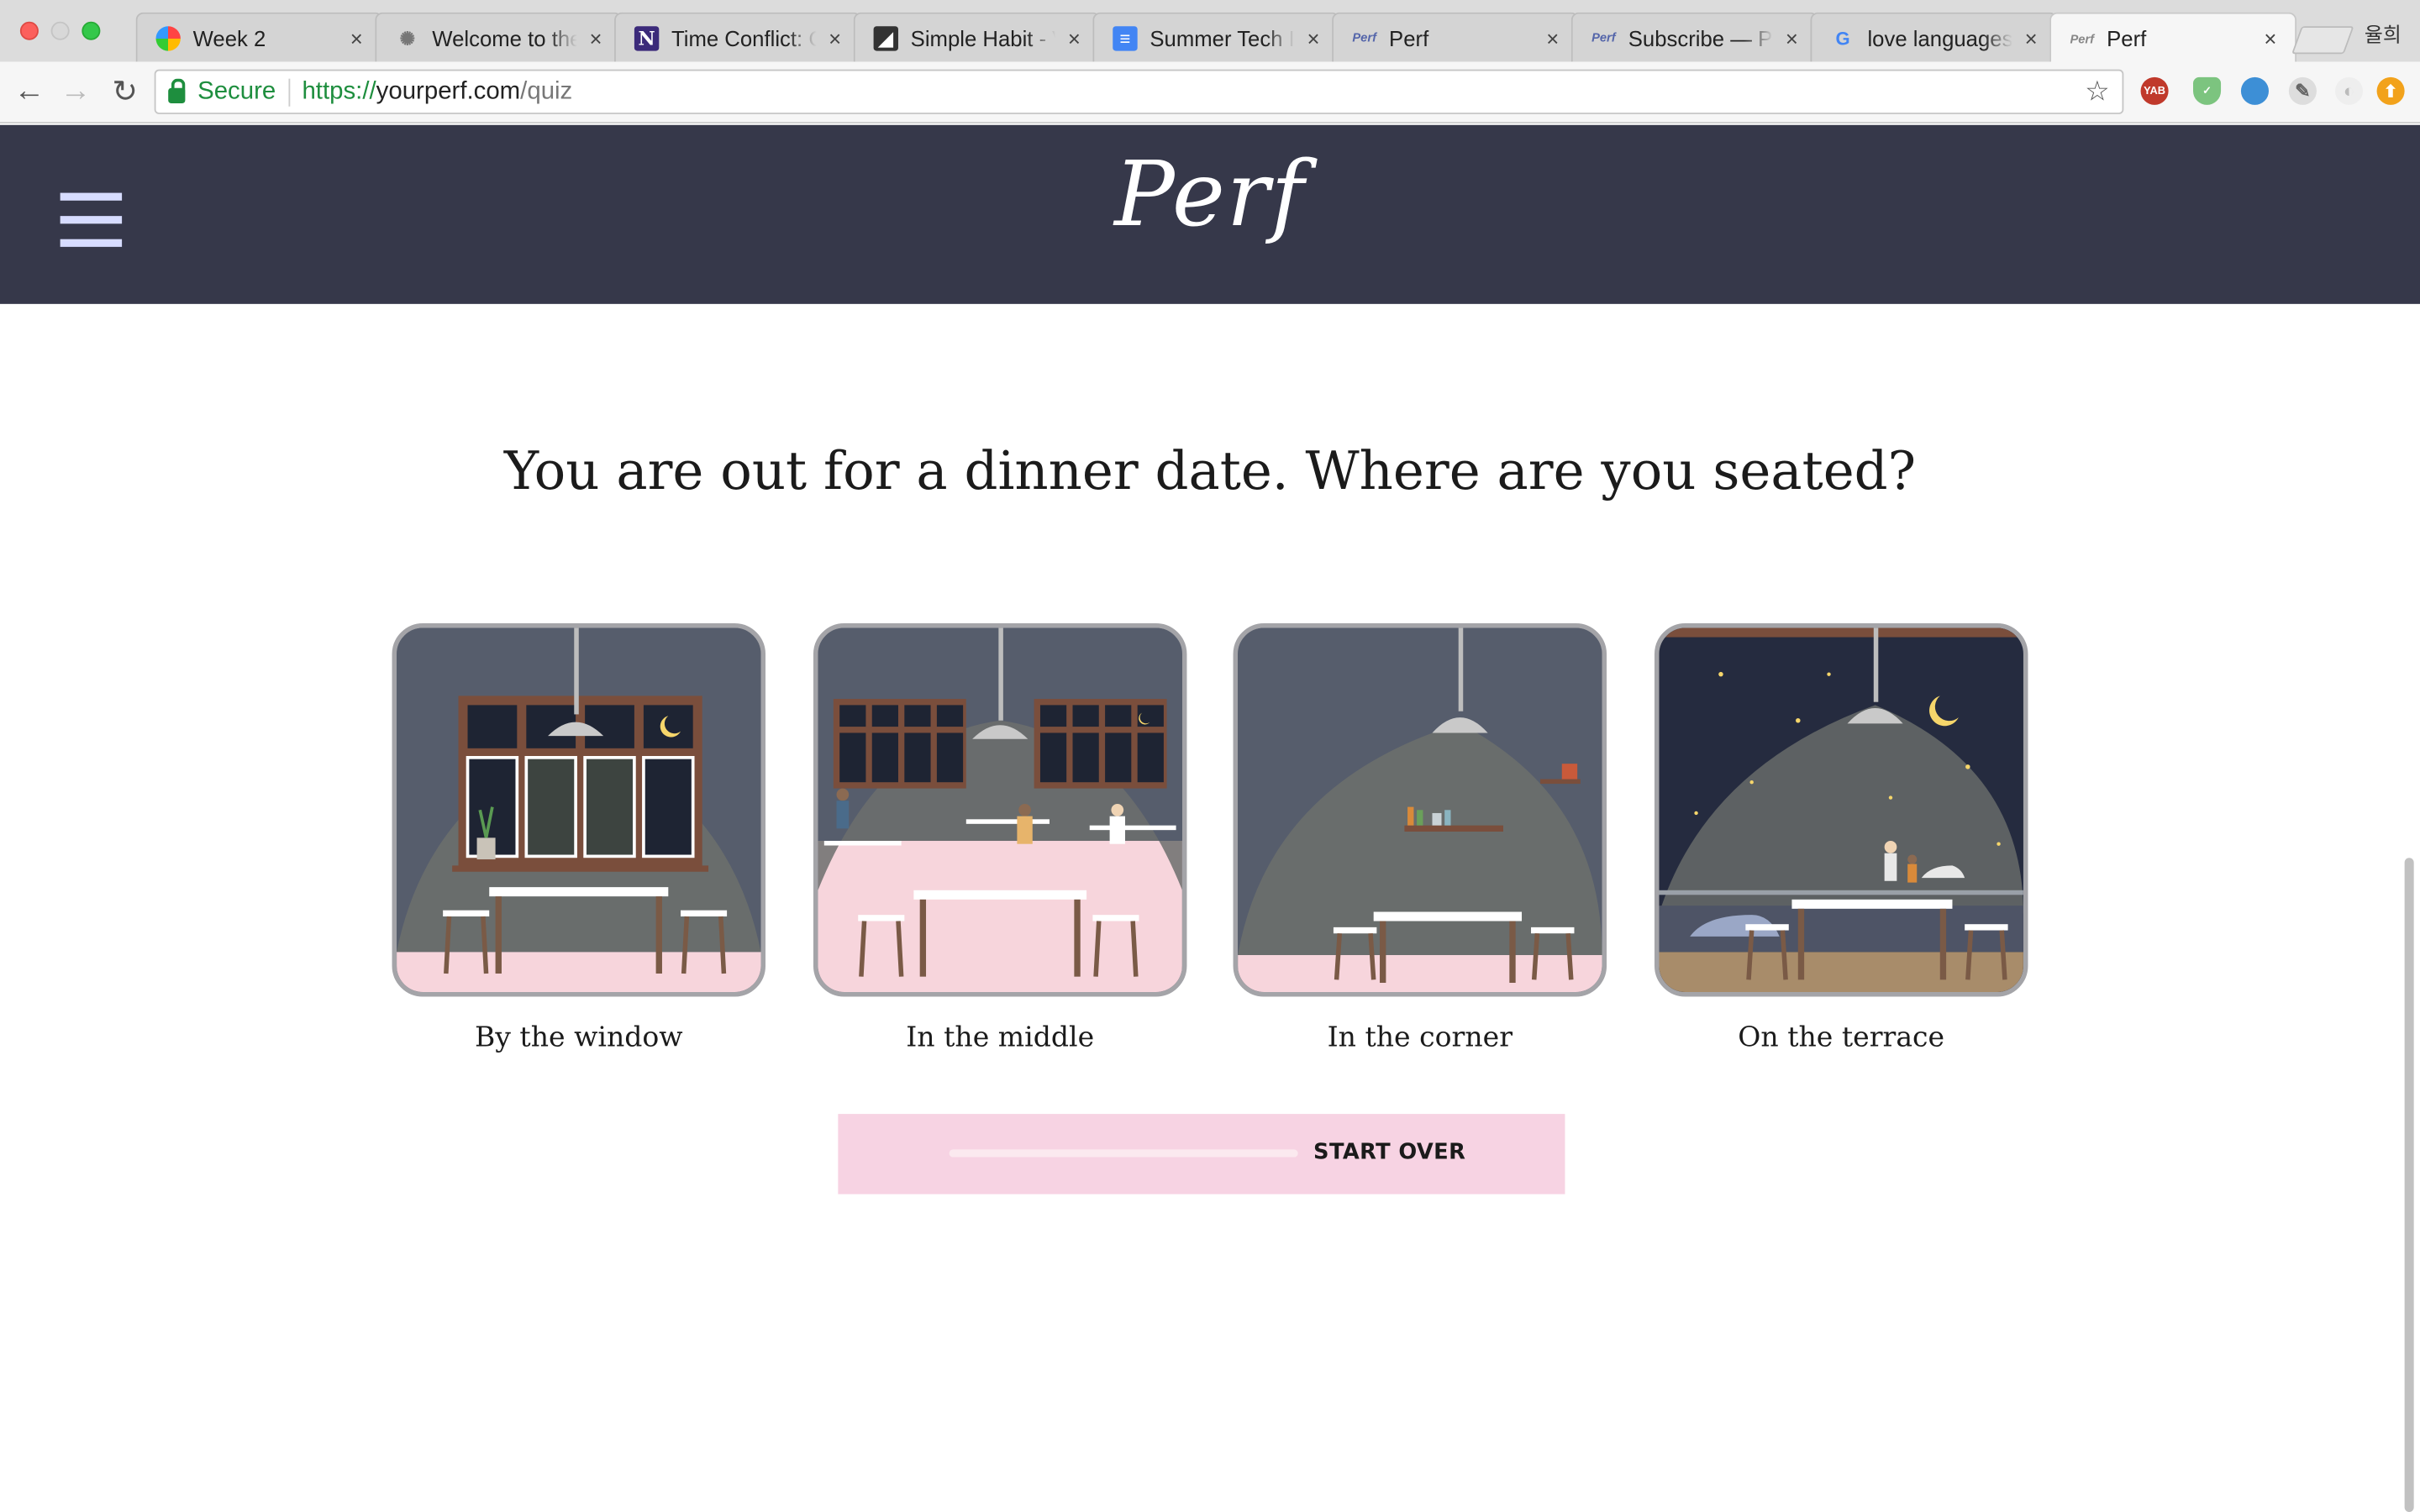 The image size is (2420, 1512). I want to click on tab-title: Time Conflict: C, so click(744, 37).